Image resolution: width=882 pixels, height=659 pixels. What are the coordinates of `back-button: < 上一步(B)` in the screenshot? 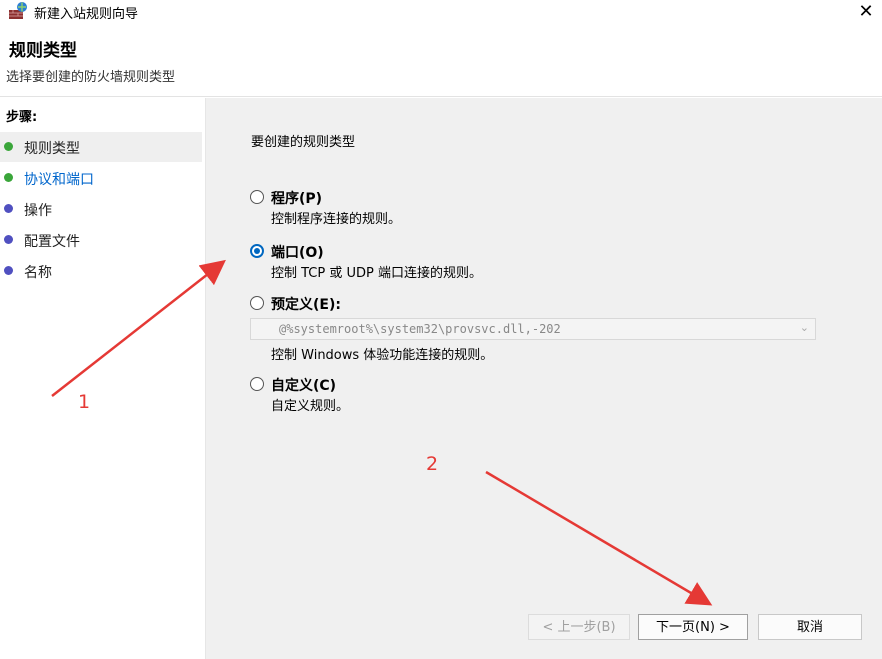 It's located at (579, 627).